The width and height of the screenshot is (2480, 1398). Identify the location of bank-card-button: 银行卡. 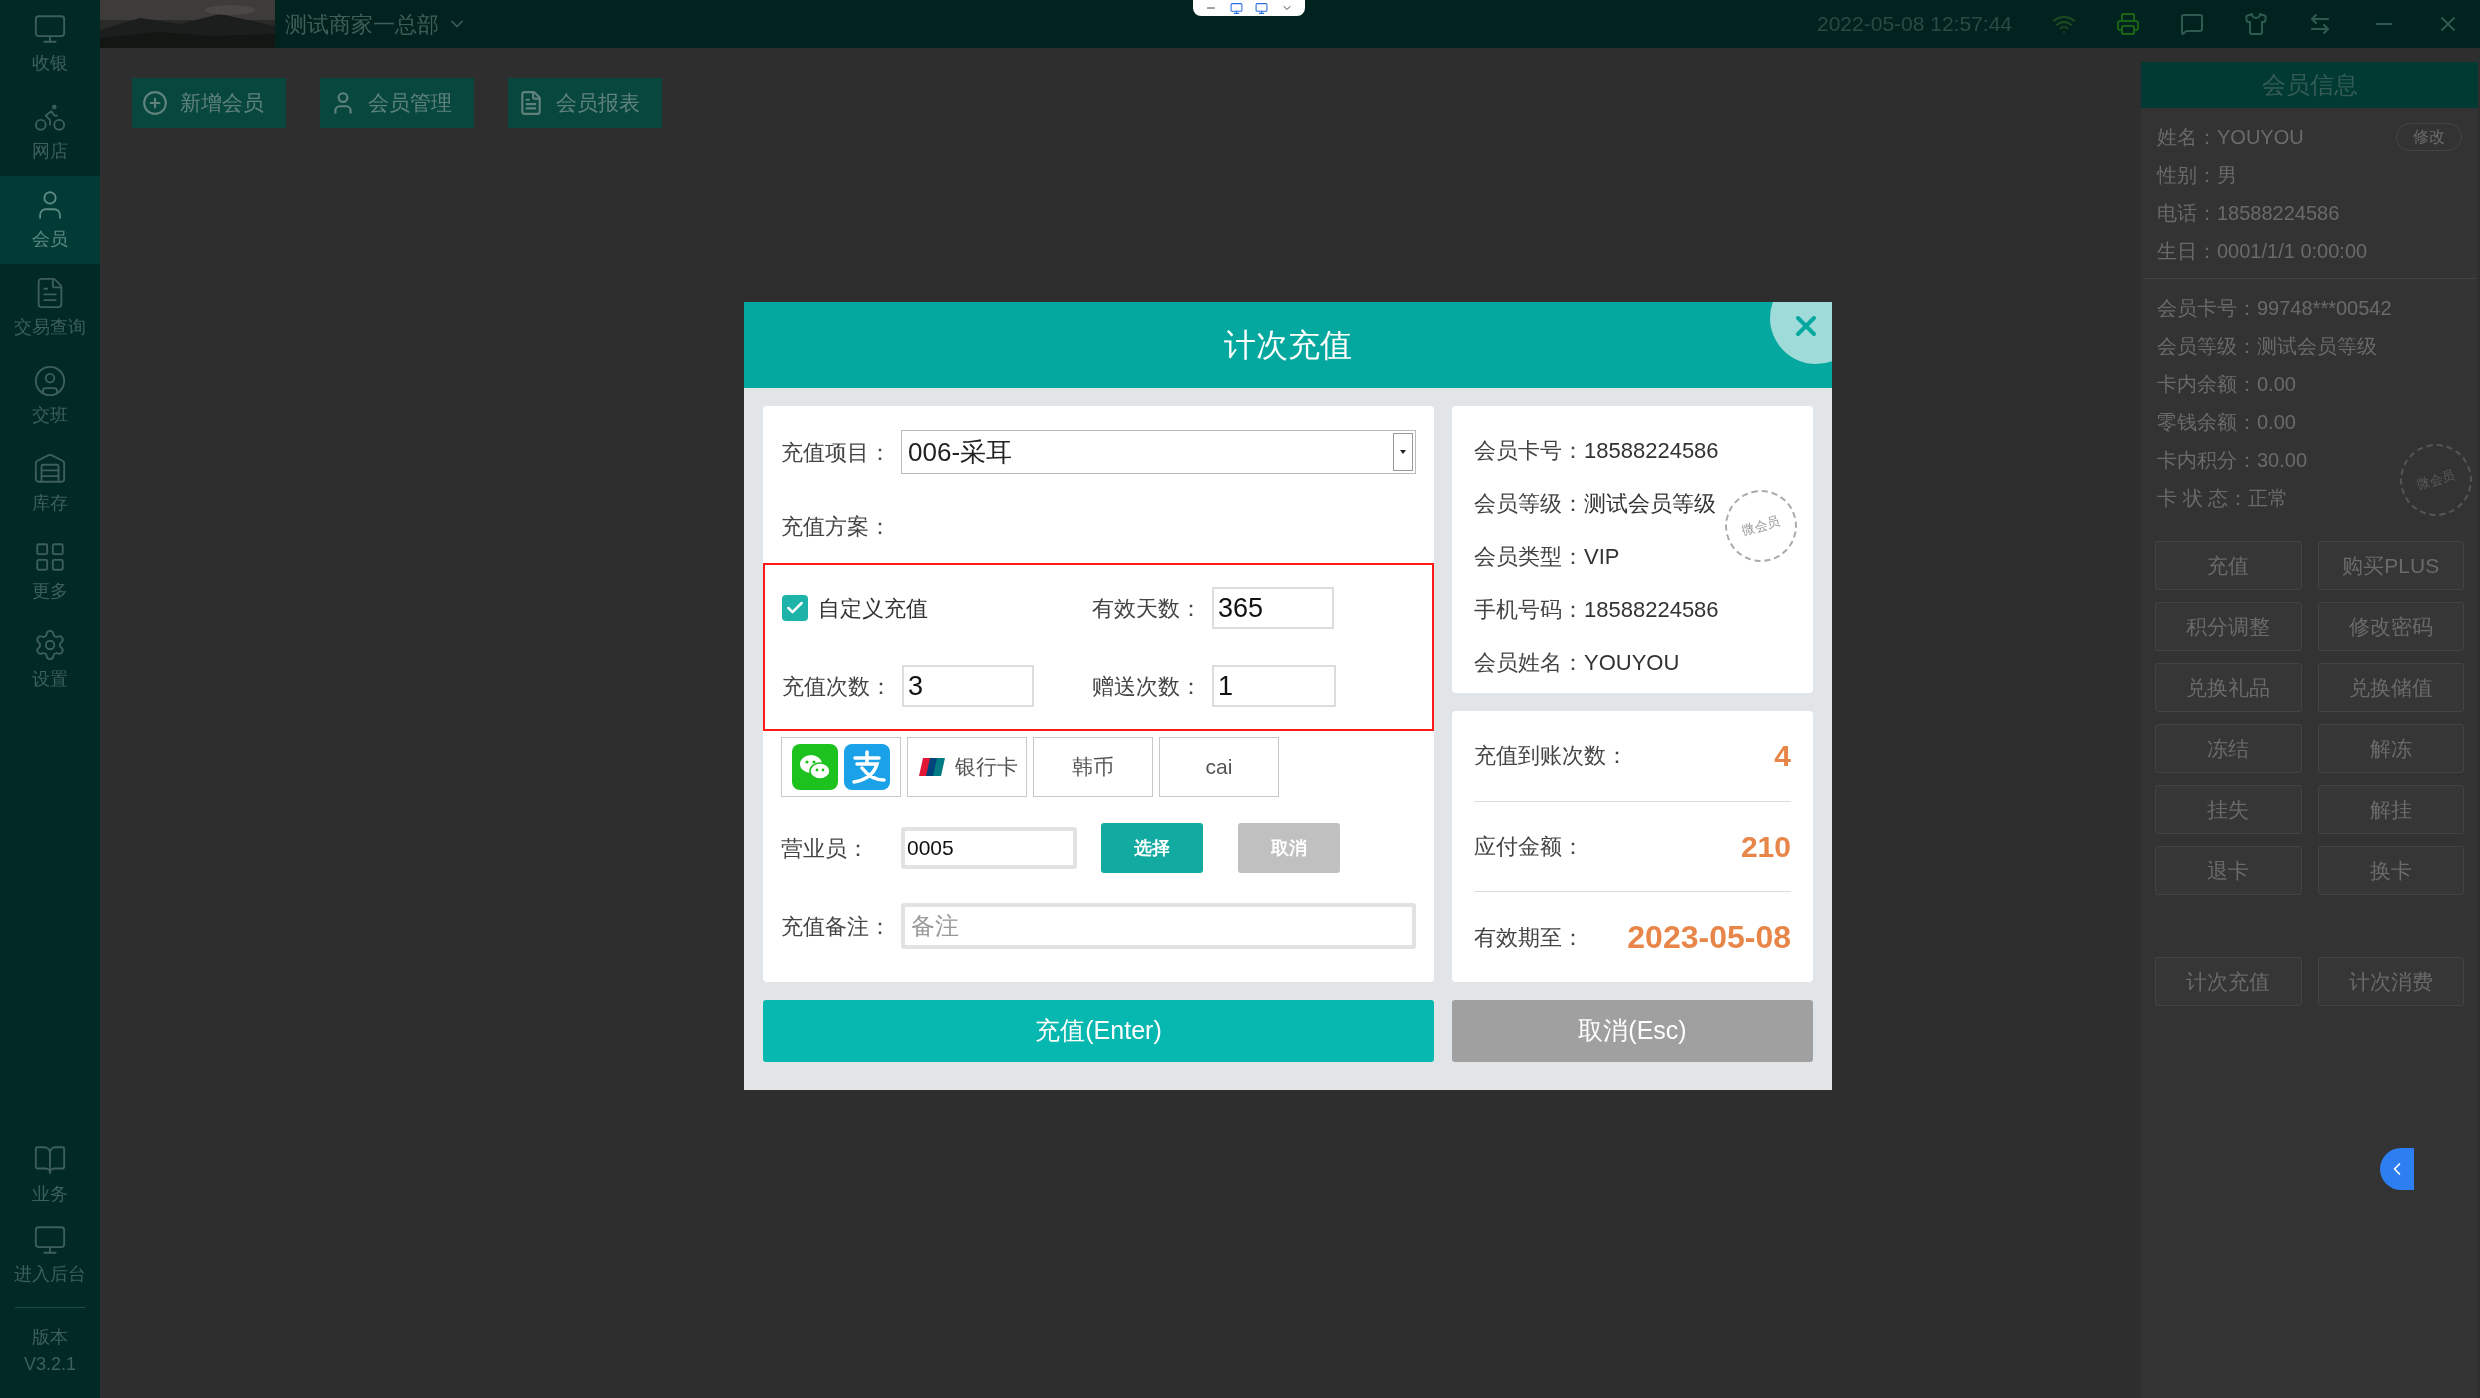
(967, 767).